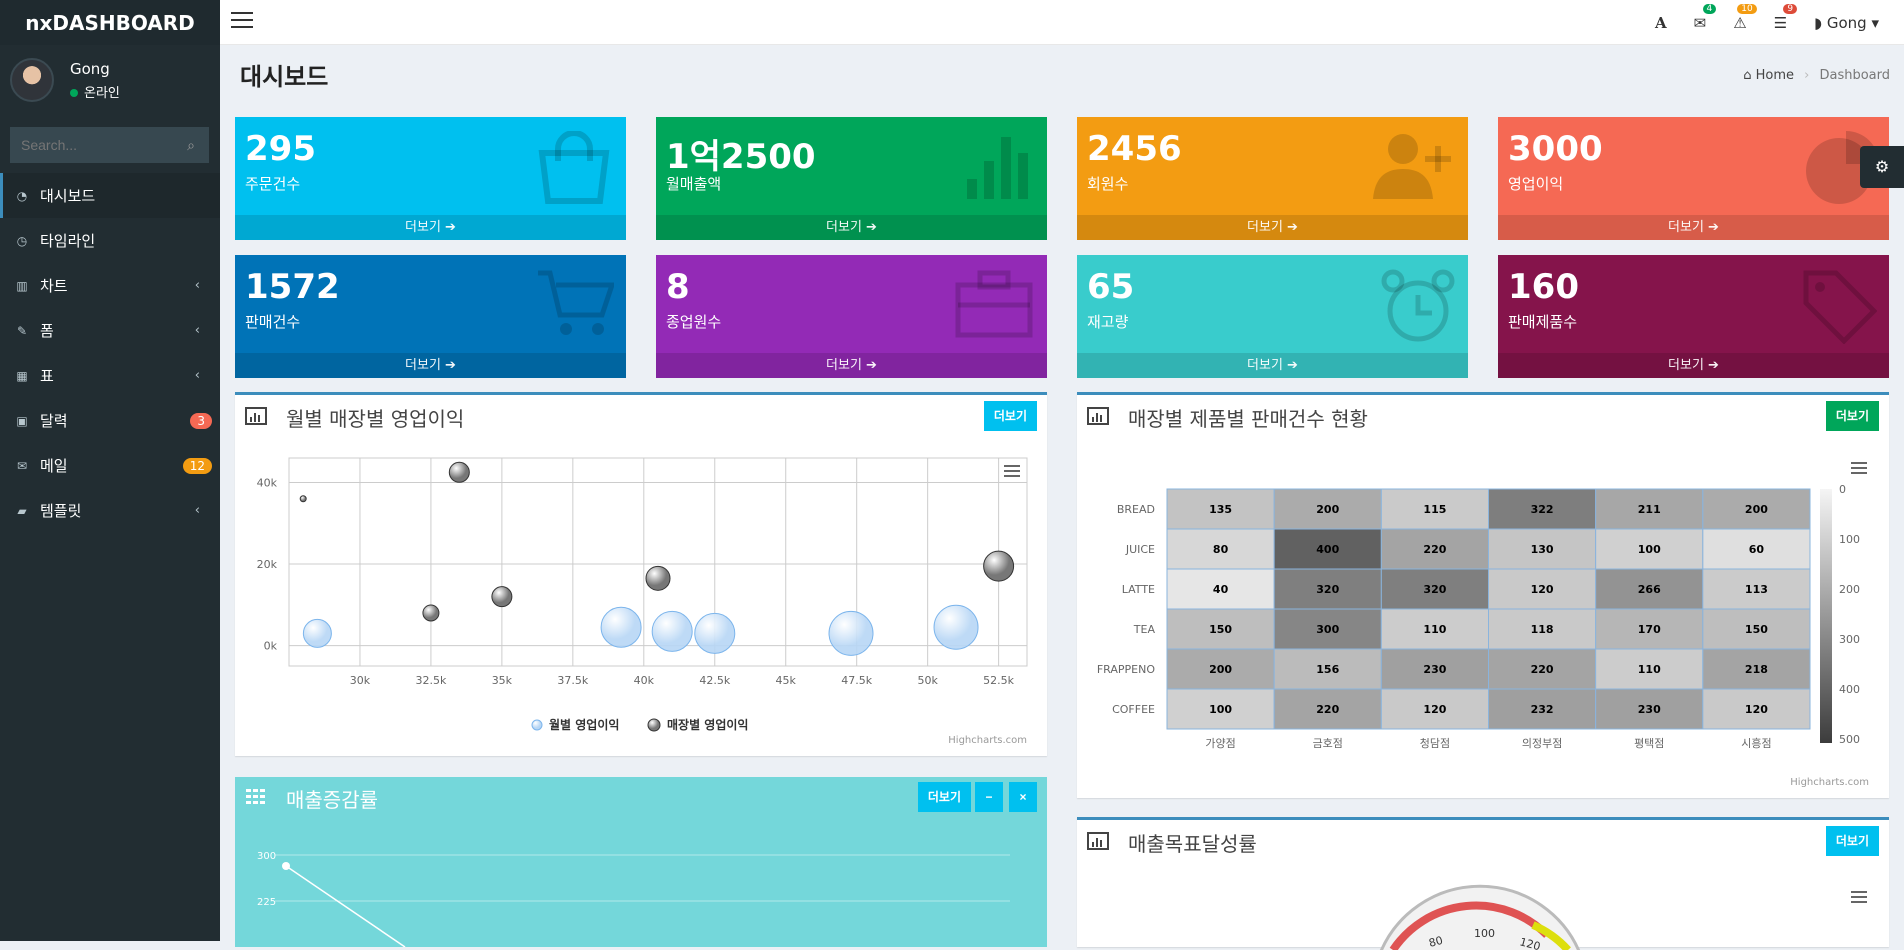 The height and width of the screenshot is (950, 1904). What do you see at coordinates (292, 287) in the screenshot?
I see `tile-value: 1572` at bounding box center [292, 287].